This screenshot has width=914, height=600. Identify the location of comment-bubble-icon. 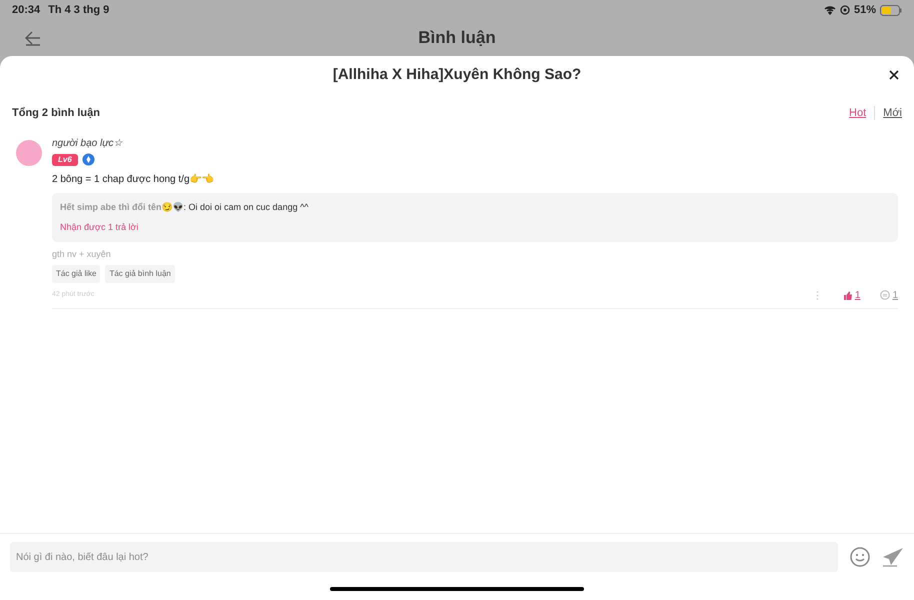
(885, 295).